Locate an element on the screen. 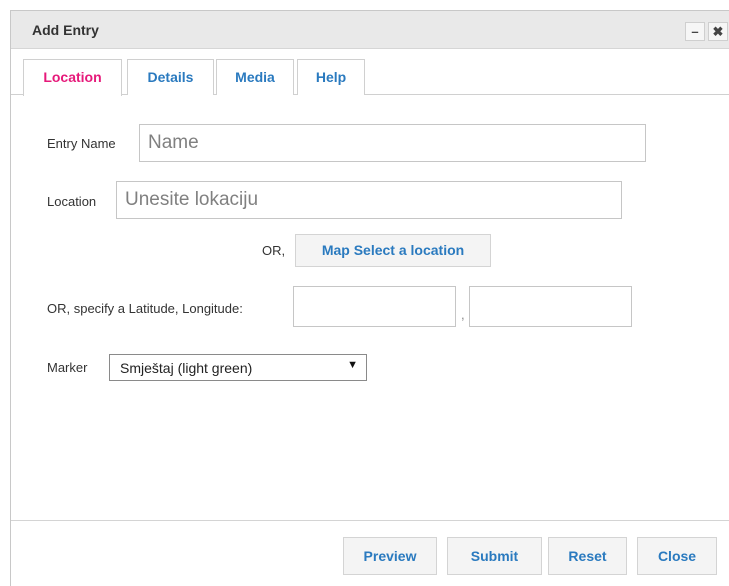 The height and width of the screenshot is (586, 729). entry-name-input is located at coordinates (392, 143).